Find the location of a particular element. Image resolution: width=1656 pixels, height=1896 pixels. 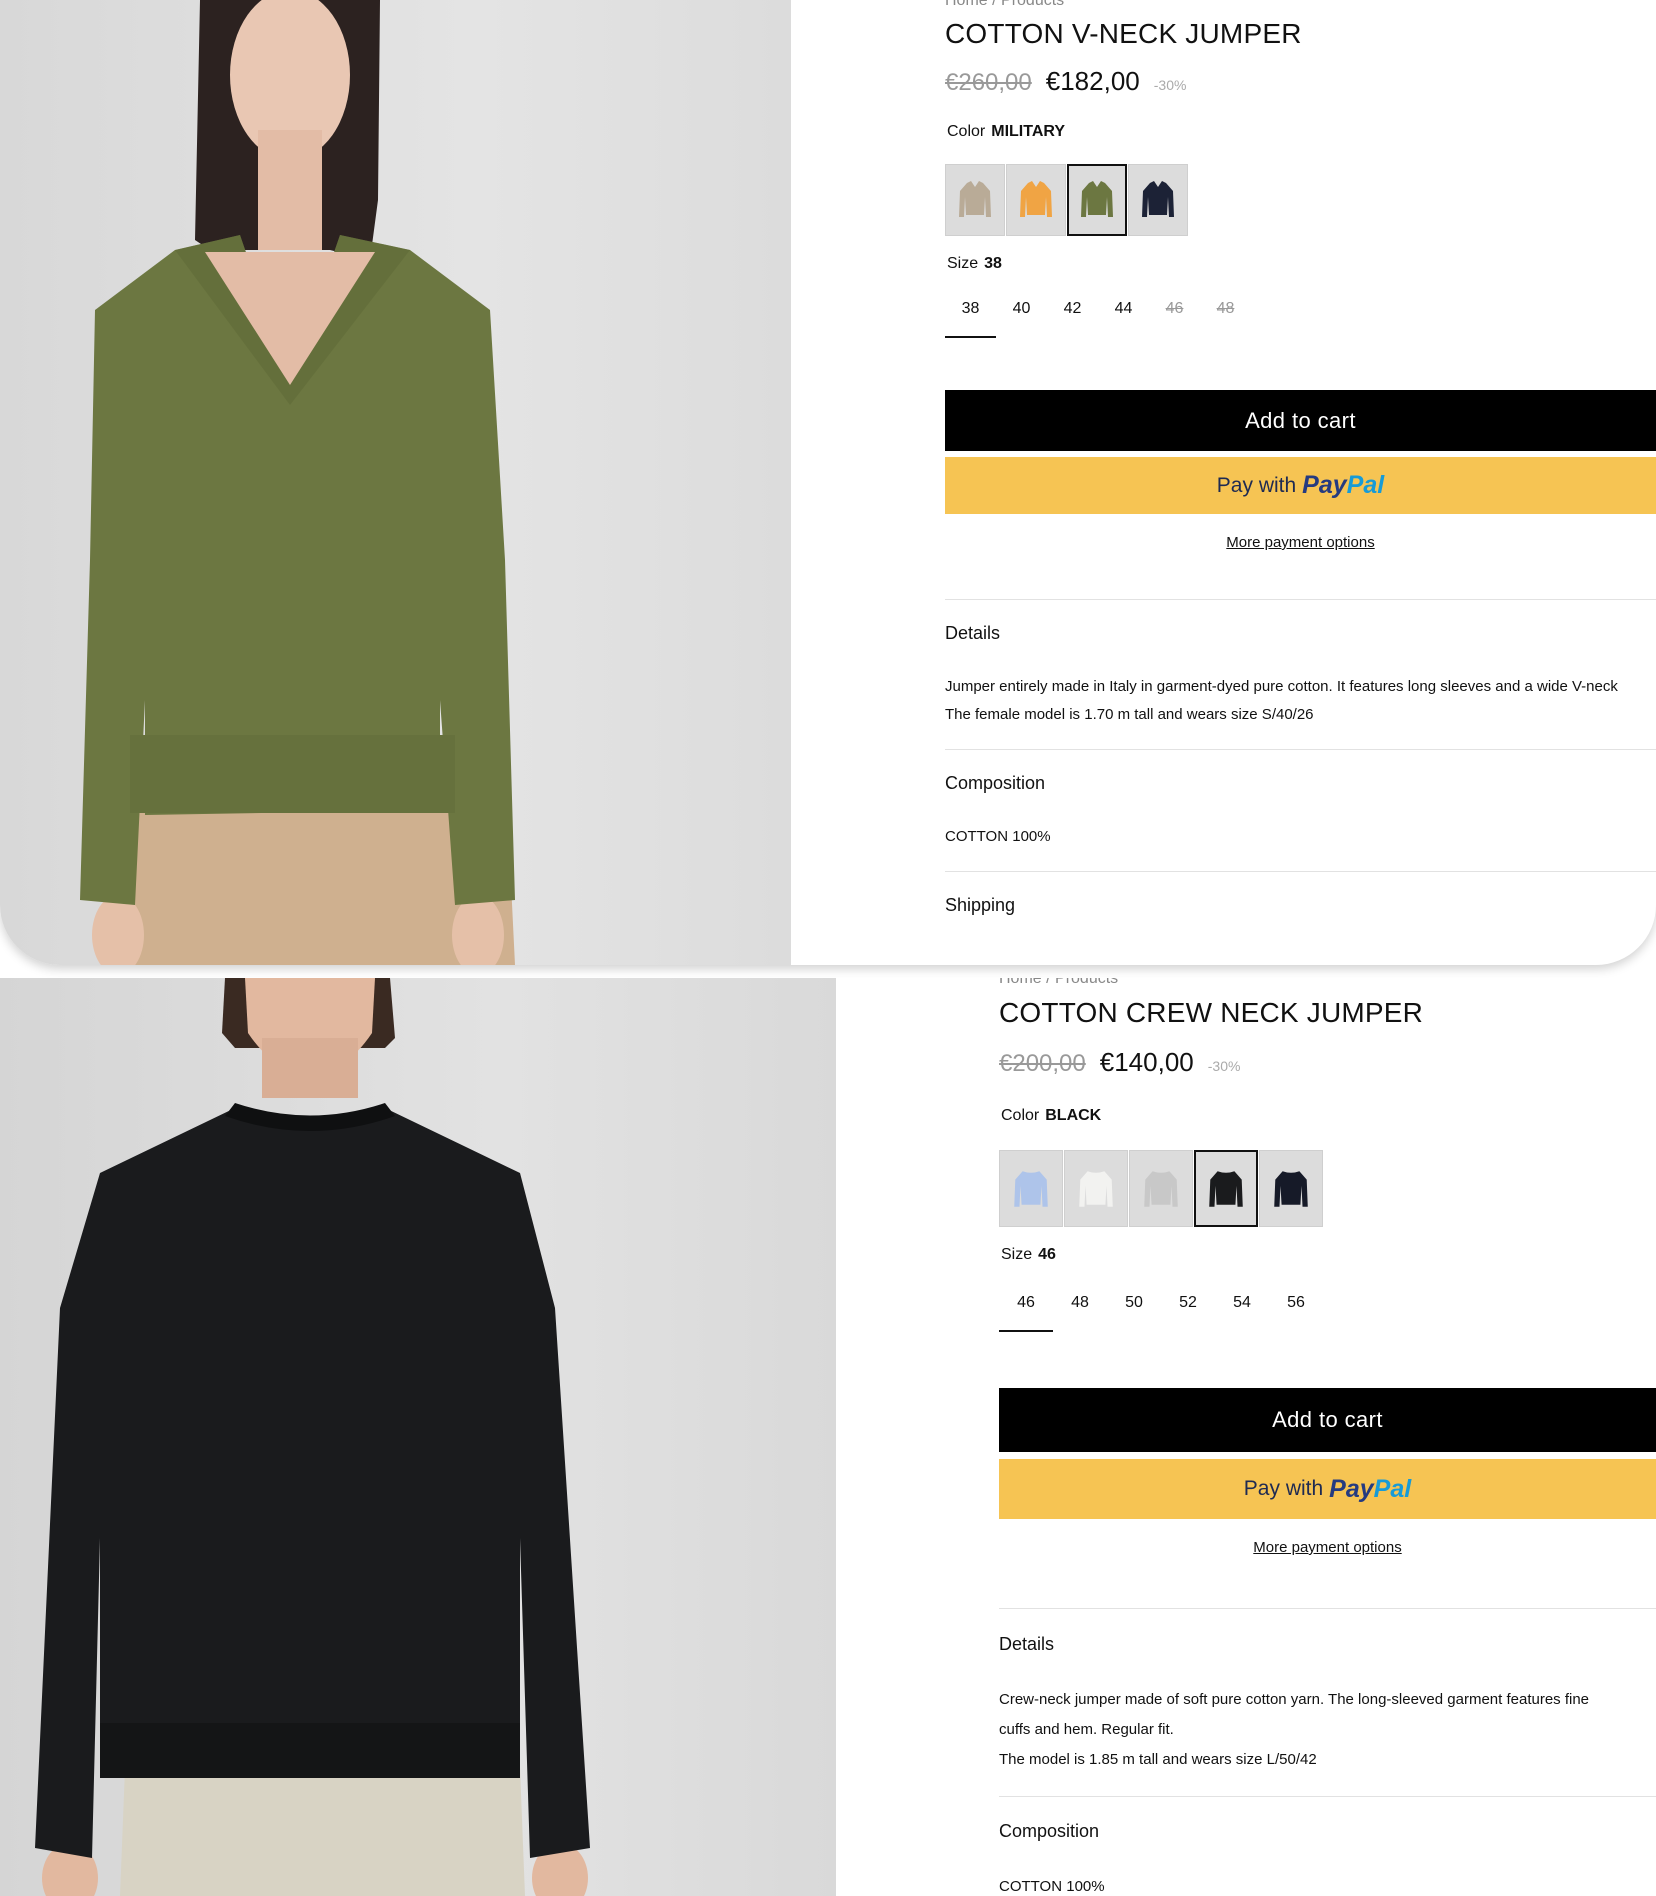

size-option: 48 is located at coordinates (1080, 1308).